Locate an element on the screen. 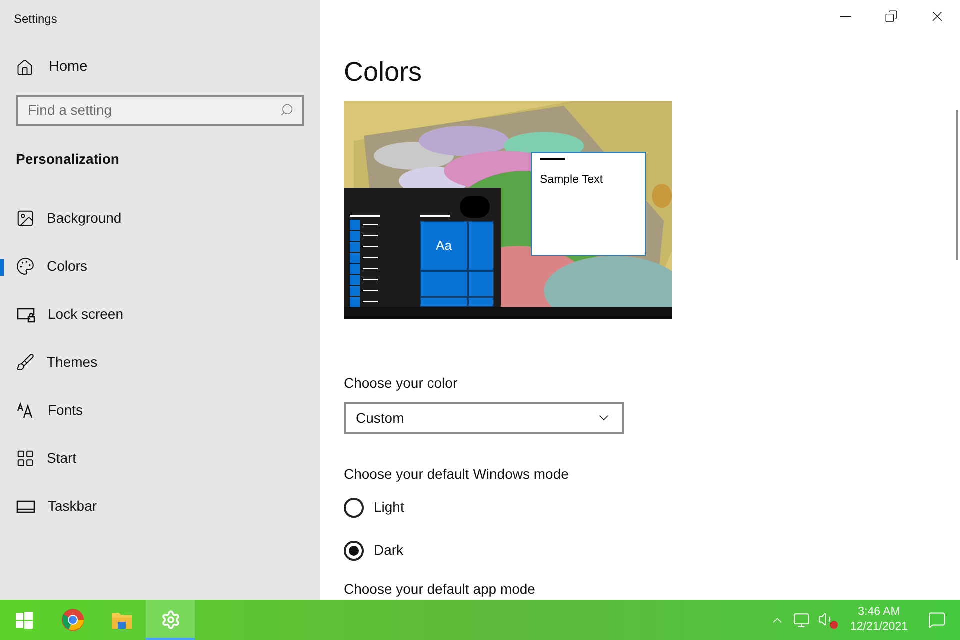 The height and width of the screenshot is (640, 960). page-title: Colors is located at coordinates (383, 72).